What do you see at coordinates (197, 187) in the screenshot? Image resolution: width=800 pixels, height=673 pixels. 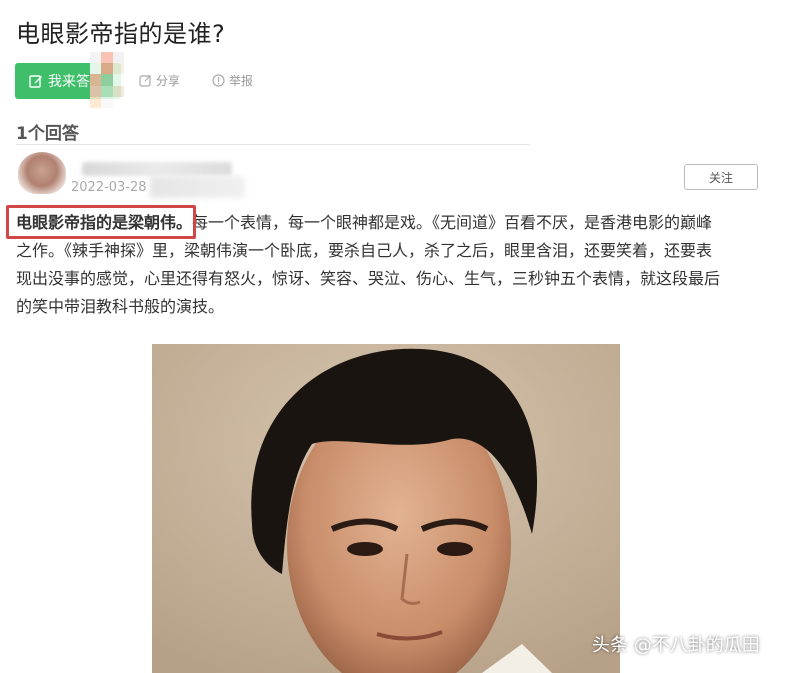 I see `blurred-area` at bounding box center [197, 187].